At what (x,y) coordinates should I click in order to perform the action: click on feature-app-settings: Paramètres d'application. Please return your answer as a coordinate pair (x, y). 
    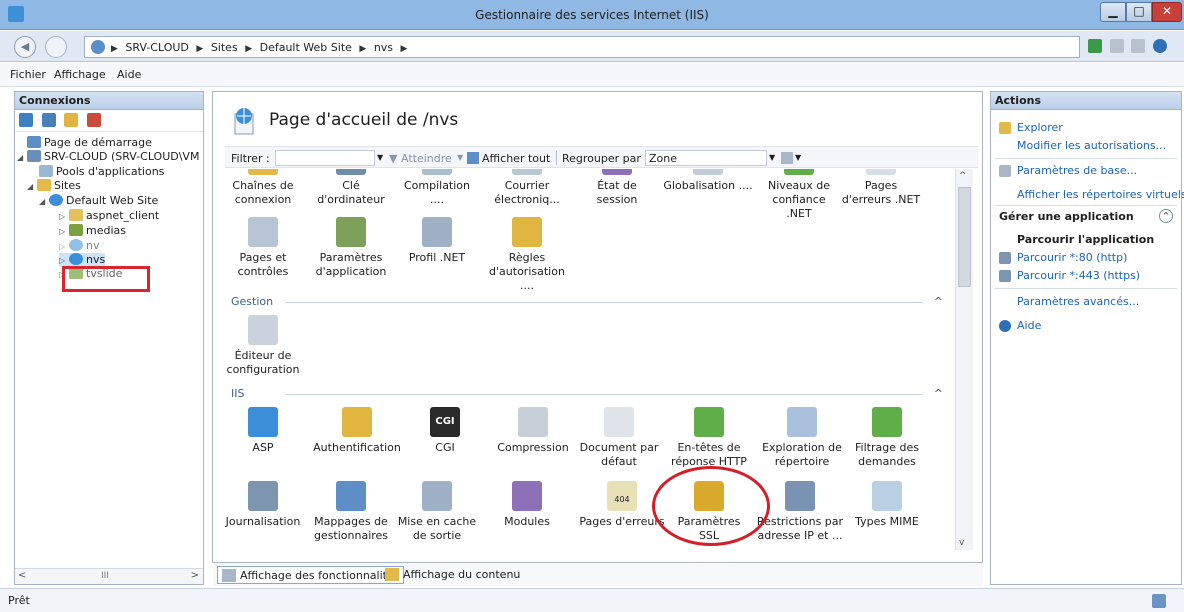
    Looking at the image, I should click on (351, 248).